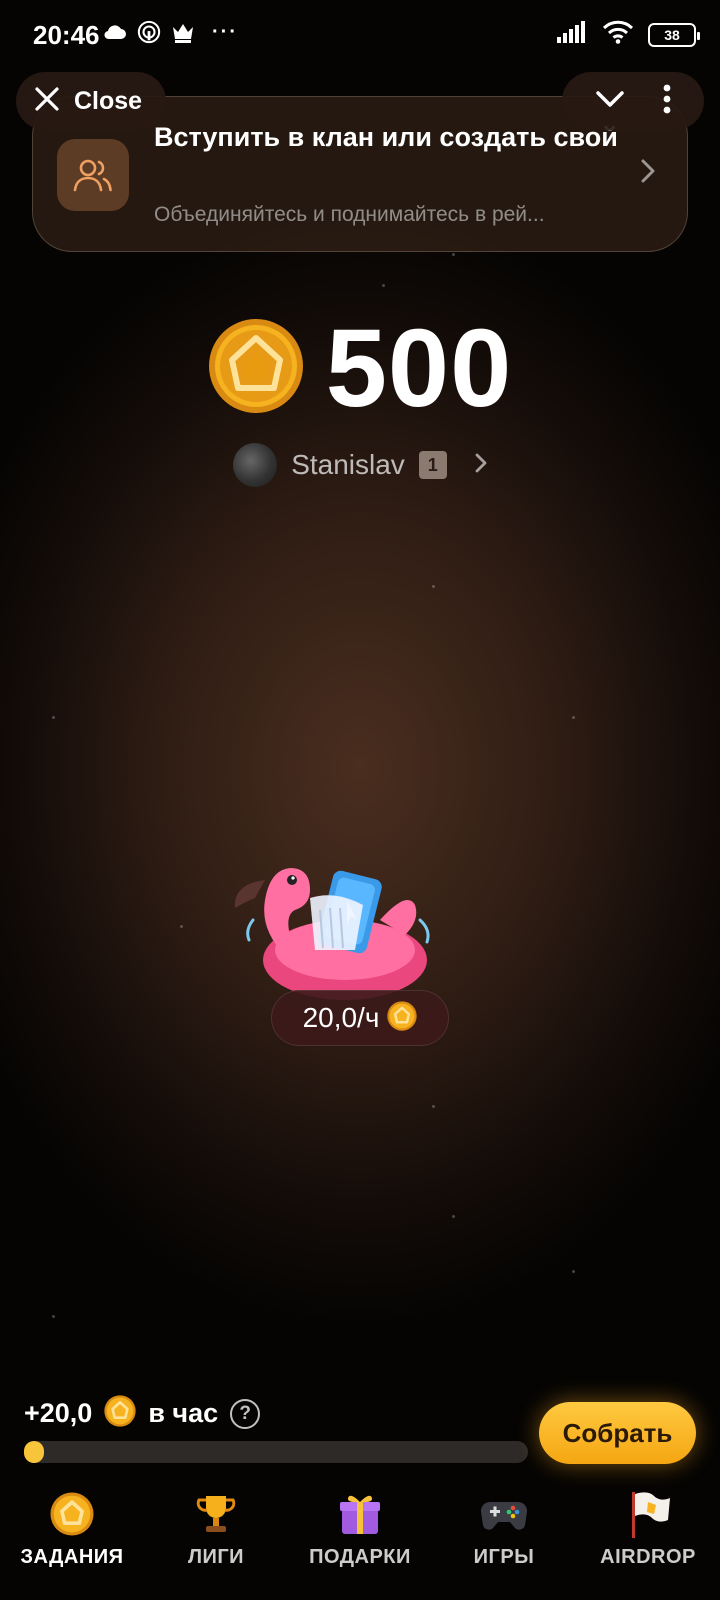  I want to click on earning-rate: 20,0/ч, so click(341, 1017).